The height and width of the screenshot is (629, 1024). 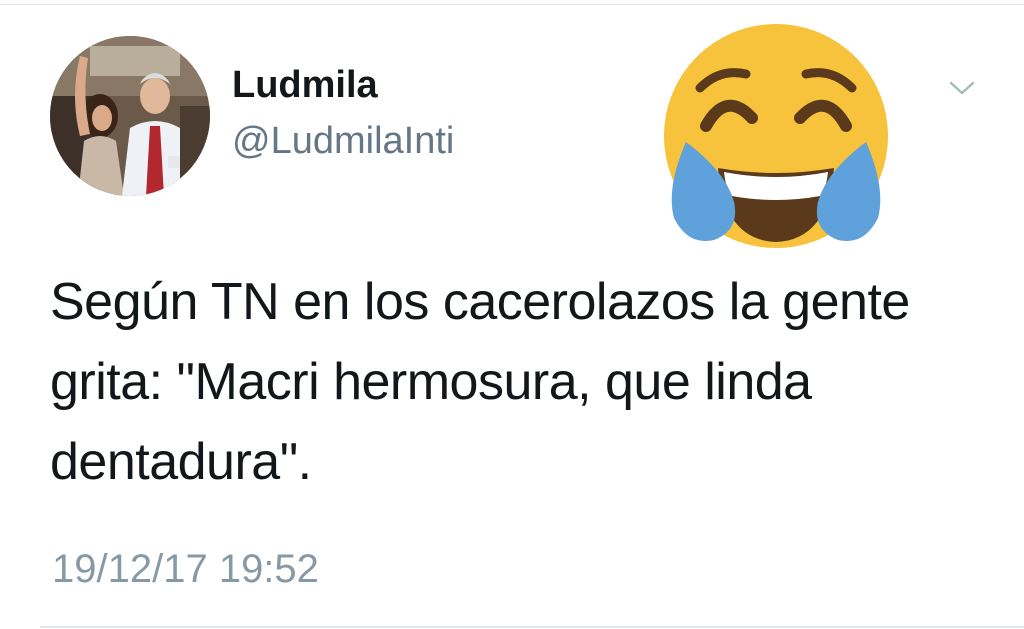 I want to click on tweet-timestamp: 19/12/17 19:52, so click(x=185, y=569).